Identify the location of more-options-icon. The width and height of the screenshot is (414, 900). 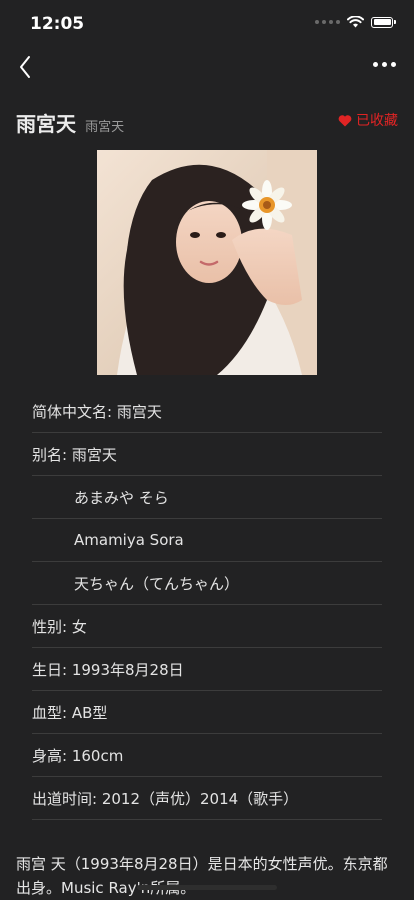
(384, 64).